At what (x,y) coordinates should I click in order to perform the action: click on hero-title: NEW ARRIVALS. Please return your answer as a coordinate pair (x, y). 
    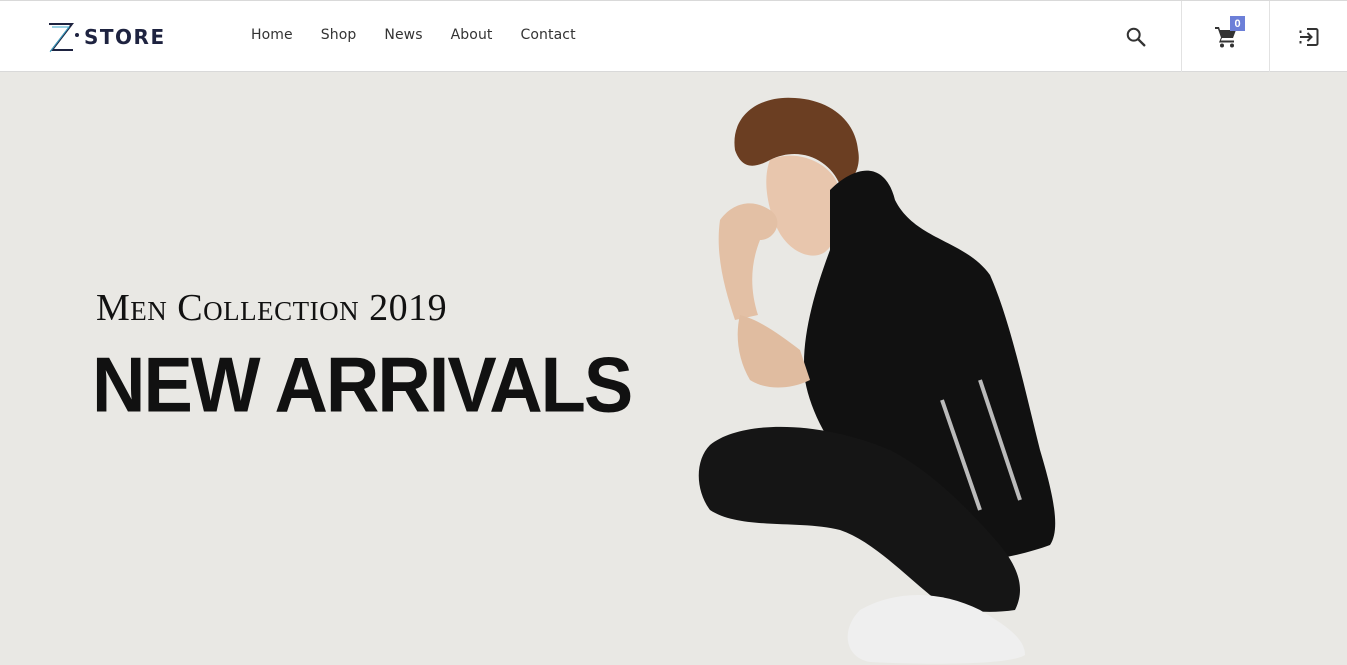
    Looking at the image, I should click on (362, 385).